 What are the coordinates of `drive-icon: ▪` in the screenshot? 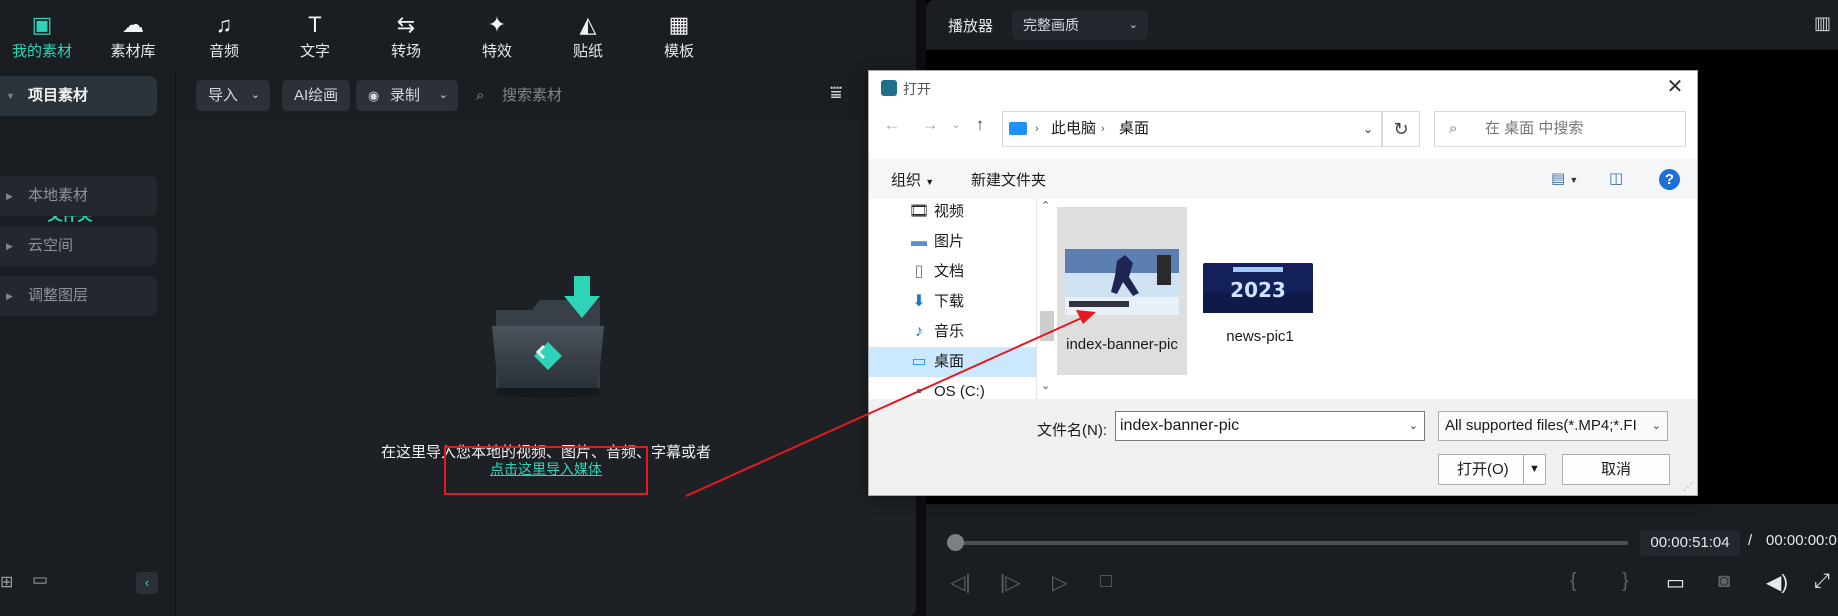 It's located at (919, 391).